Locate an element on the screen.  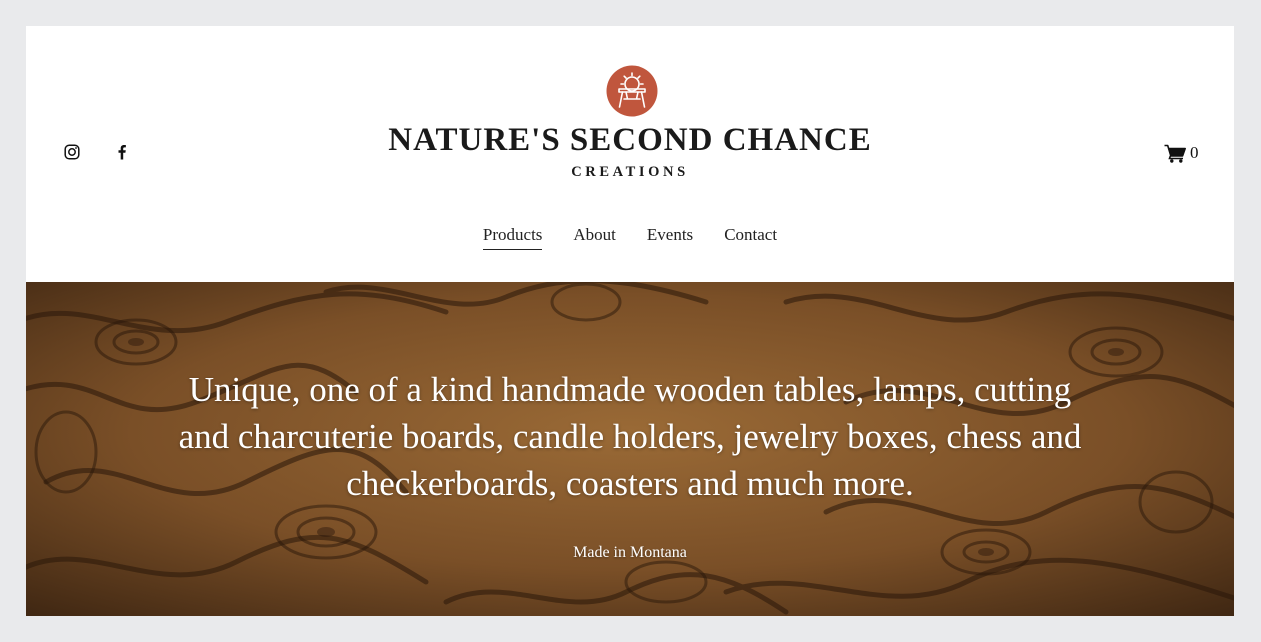
cart-icon is located at coordinates (1175, 153).